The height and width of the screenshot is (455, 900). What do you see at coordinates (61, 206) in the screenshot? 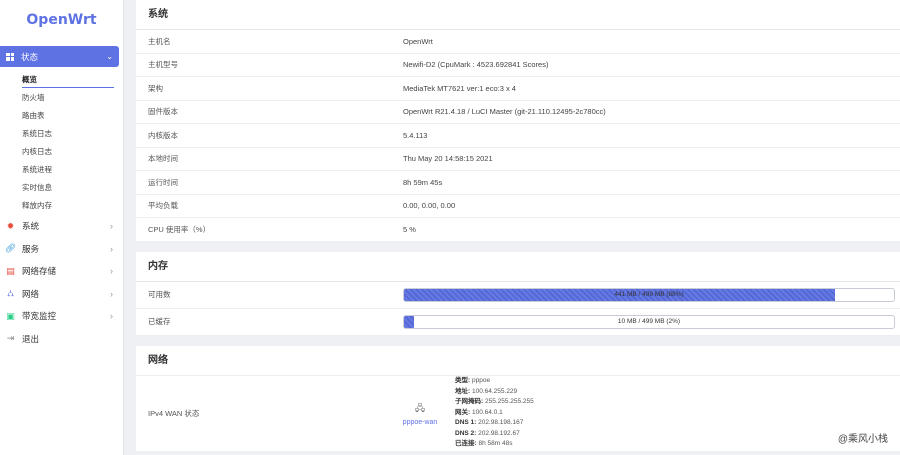
I see `submenu-item-free-memory: 释放内存` at bounding box center [61, 206].